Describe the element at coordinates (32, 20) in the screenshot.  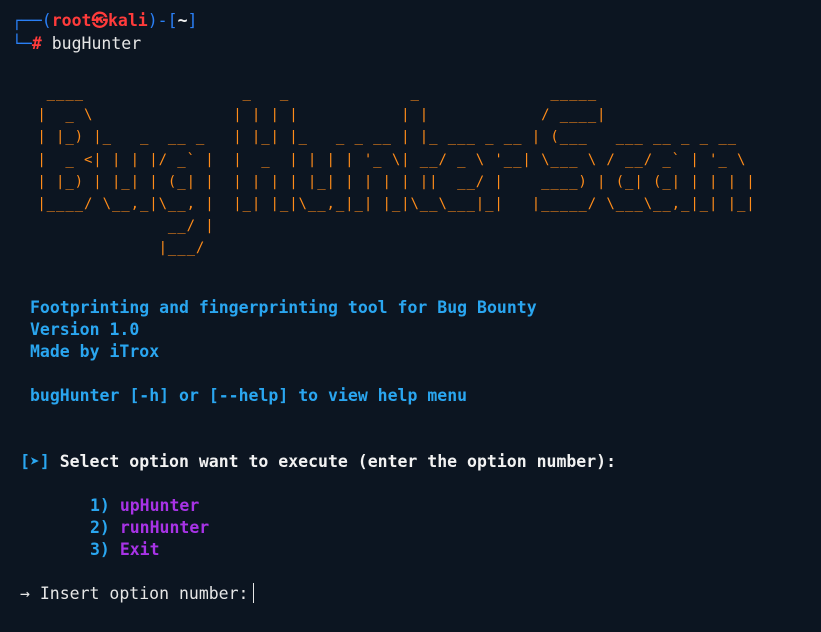
I see `prompt-corner-top: ┌──(` at that location.